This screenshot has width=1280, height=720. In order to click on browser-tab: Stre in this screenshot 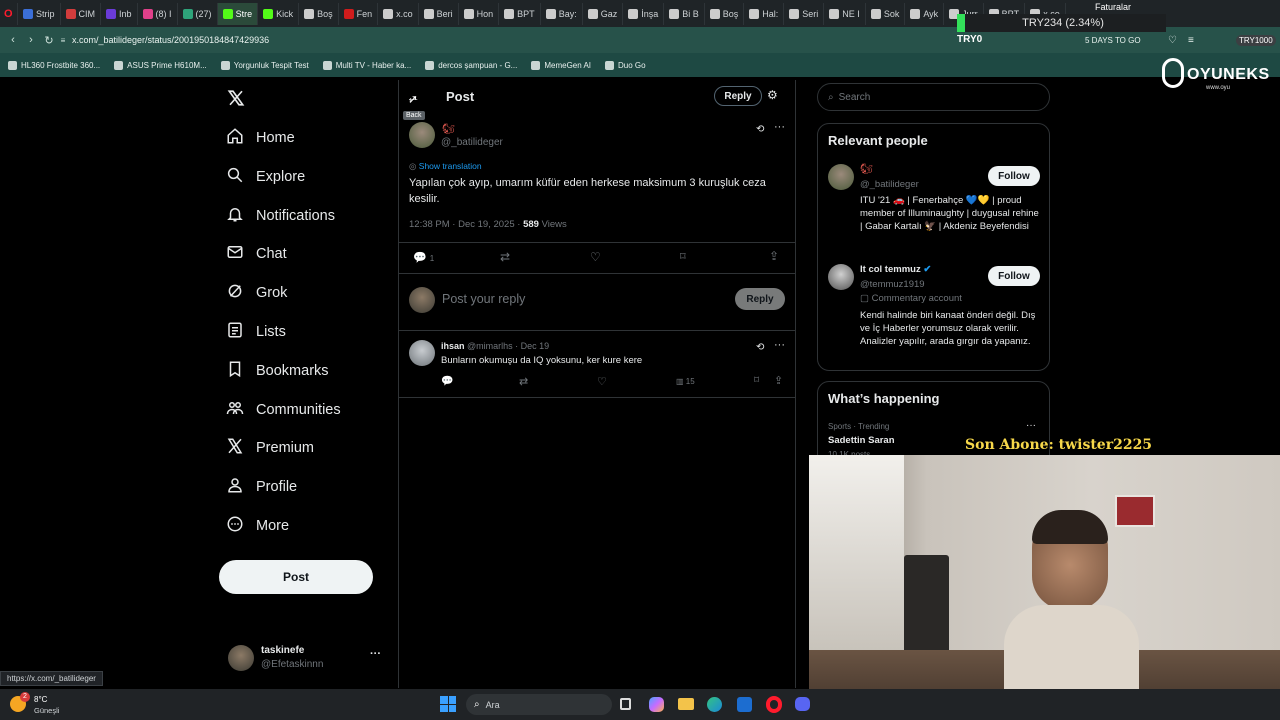, I will do `click(238, 13)`.